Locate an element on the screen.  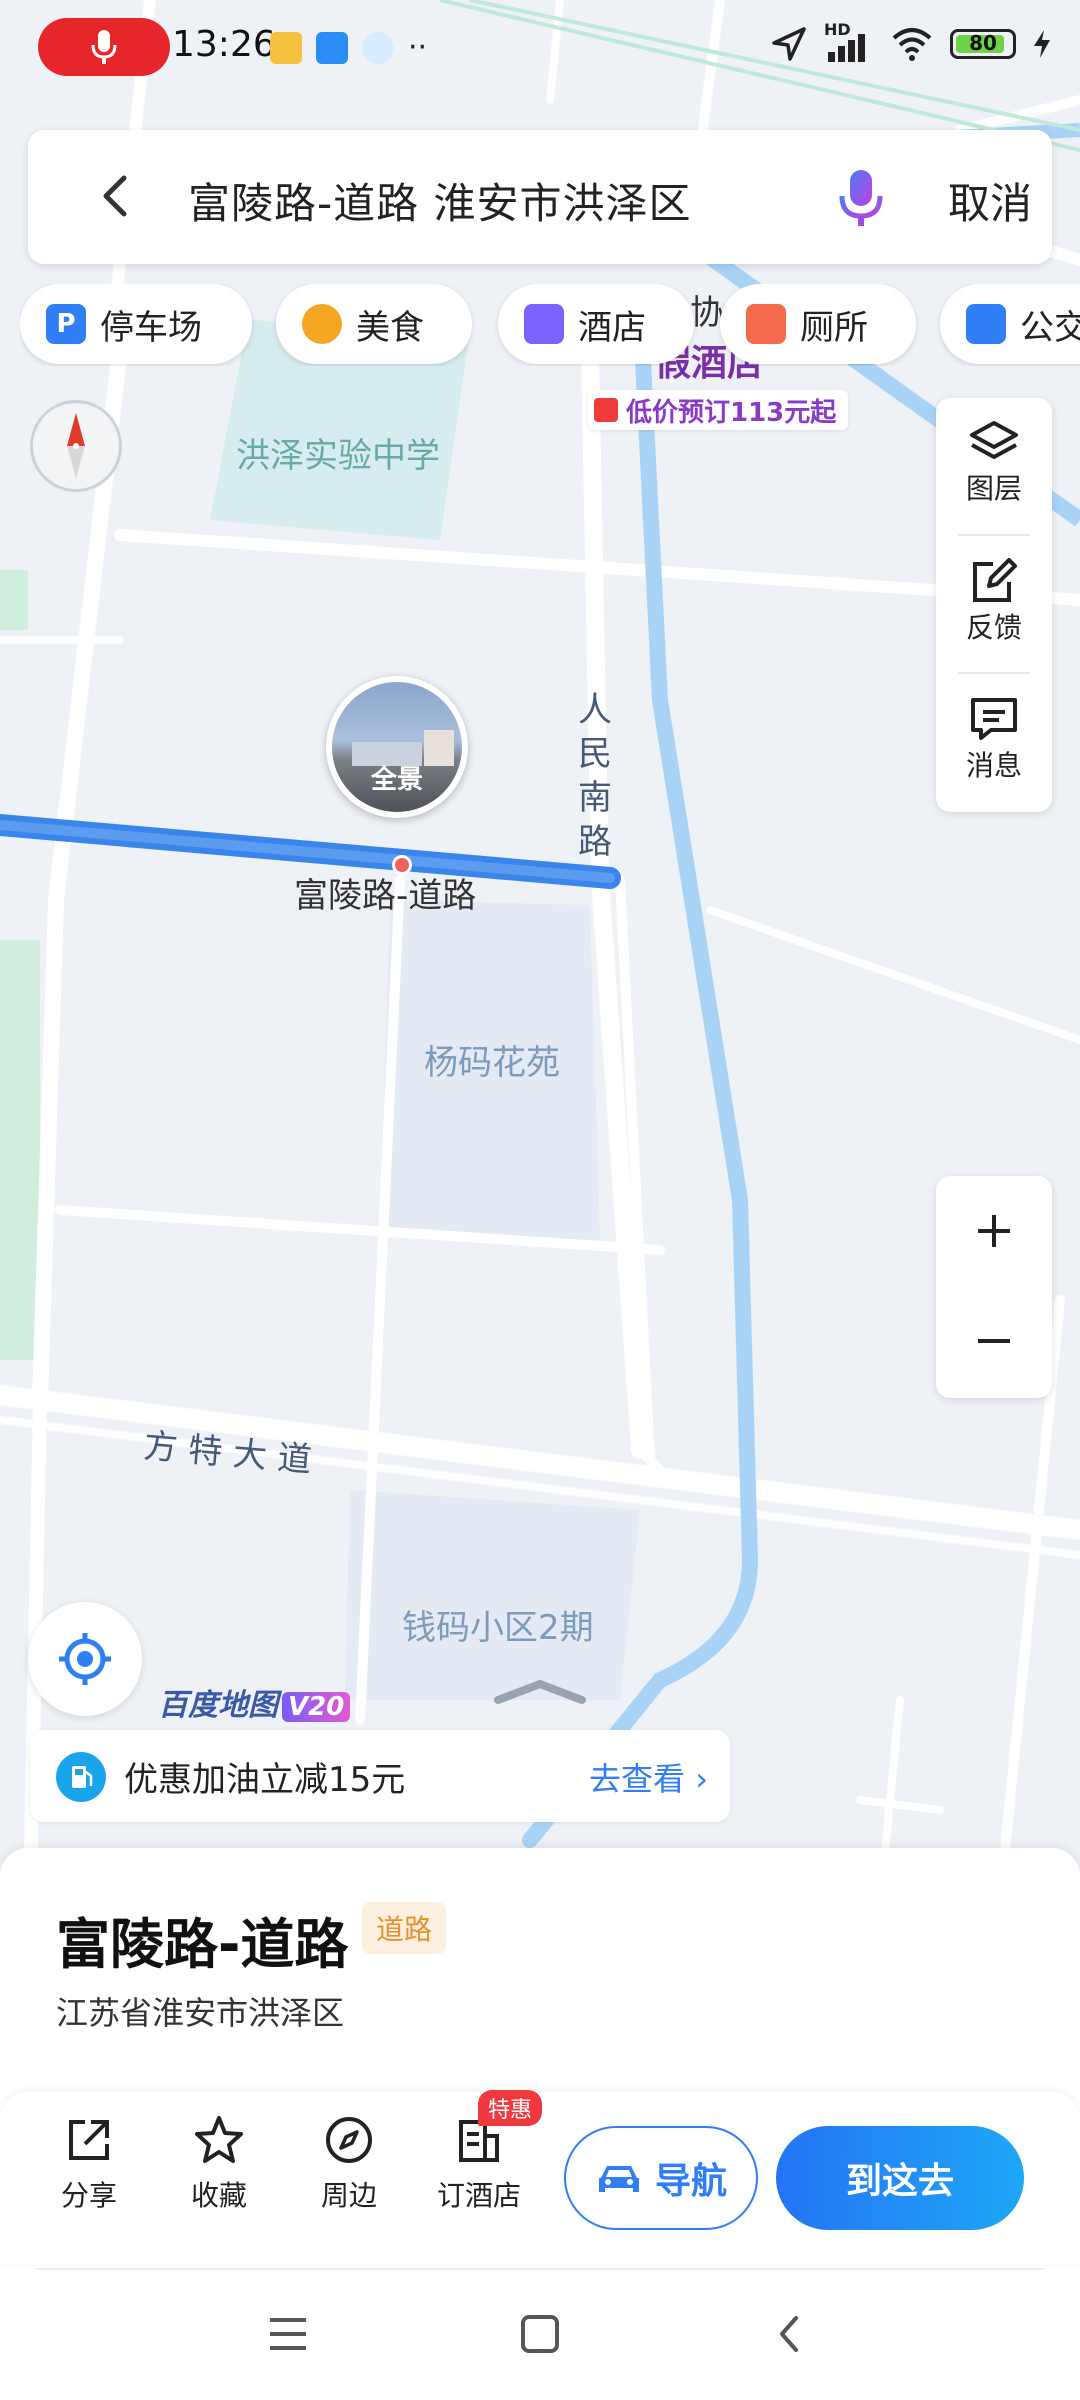
chip-hotel: 酒店 is located at coordinates (596, 324).